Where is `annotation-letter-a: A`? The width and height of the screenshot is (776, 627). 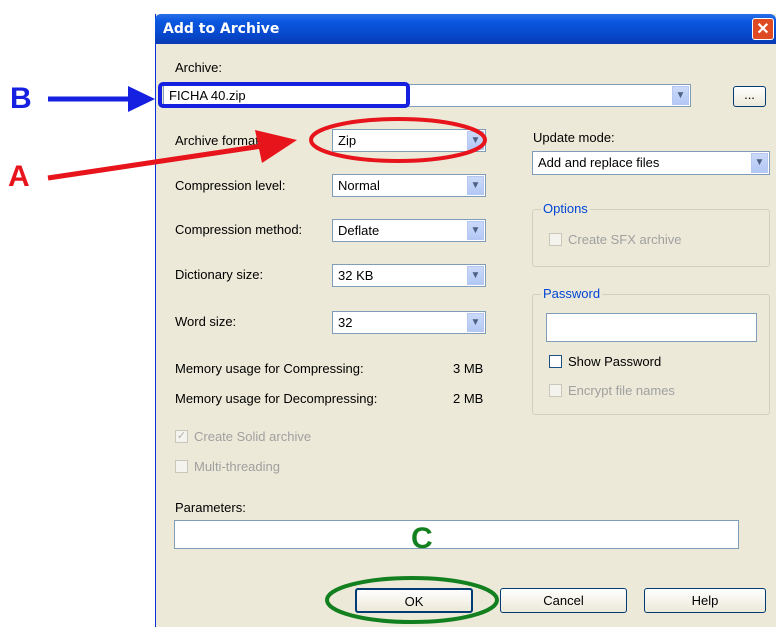
annotation-letter-a: A is located at coordinates (19, 176).